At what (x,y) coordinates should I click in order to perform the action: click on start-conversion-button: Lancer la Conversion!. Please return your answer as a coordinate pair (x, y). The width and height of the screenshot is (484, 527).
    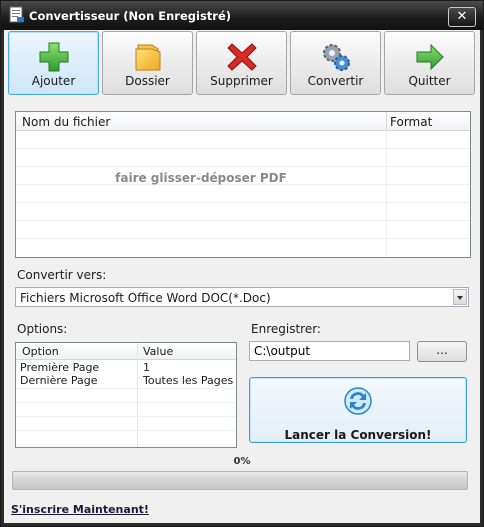
    Looking at the image, I should click on (358, 410).